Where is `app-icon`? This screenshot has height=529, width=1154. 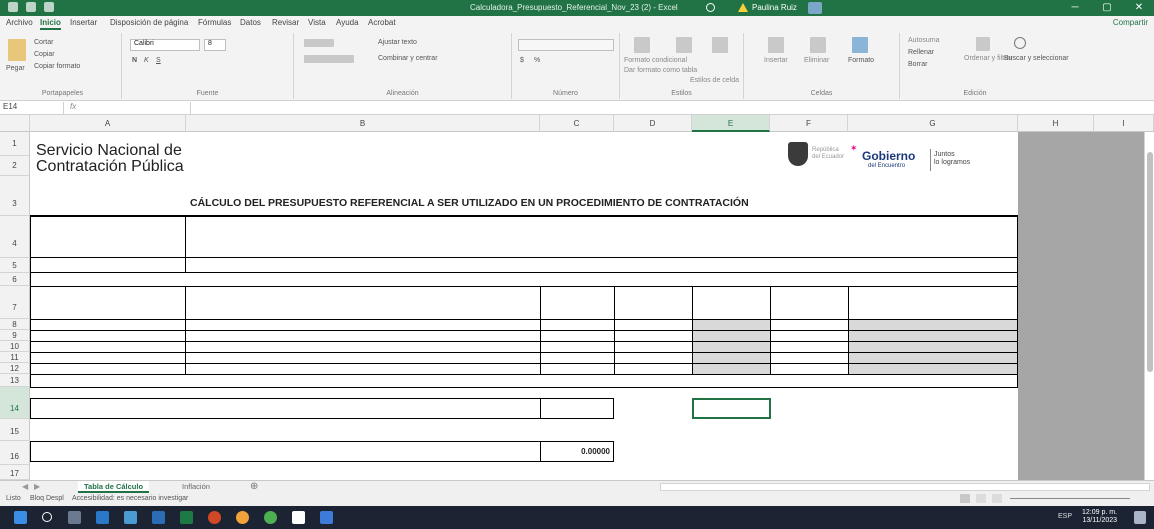
app-icon is located at coordinates (326, 517).